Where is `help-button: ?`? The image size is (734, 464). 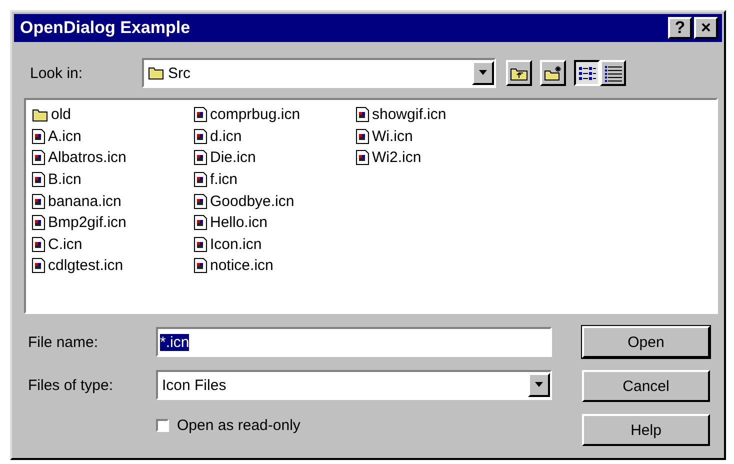
help-button: ? is located at coordinates (680, 28).